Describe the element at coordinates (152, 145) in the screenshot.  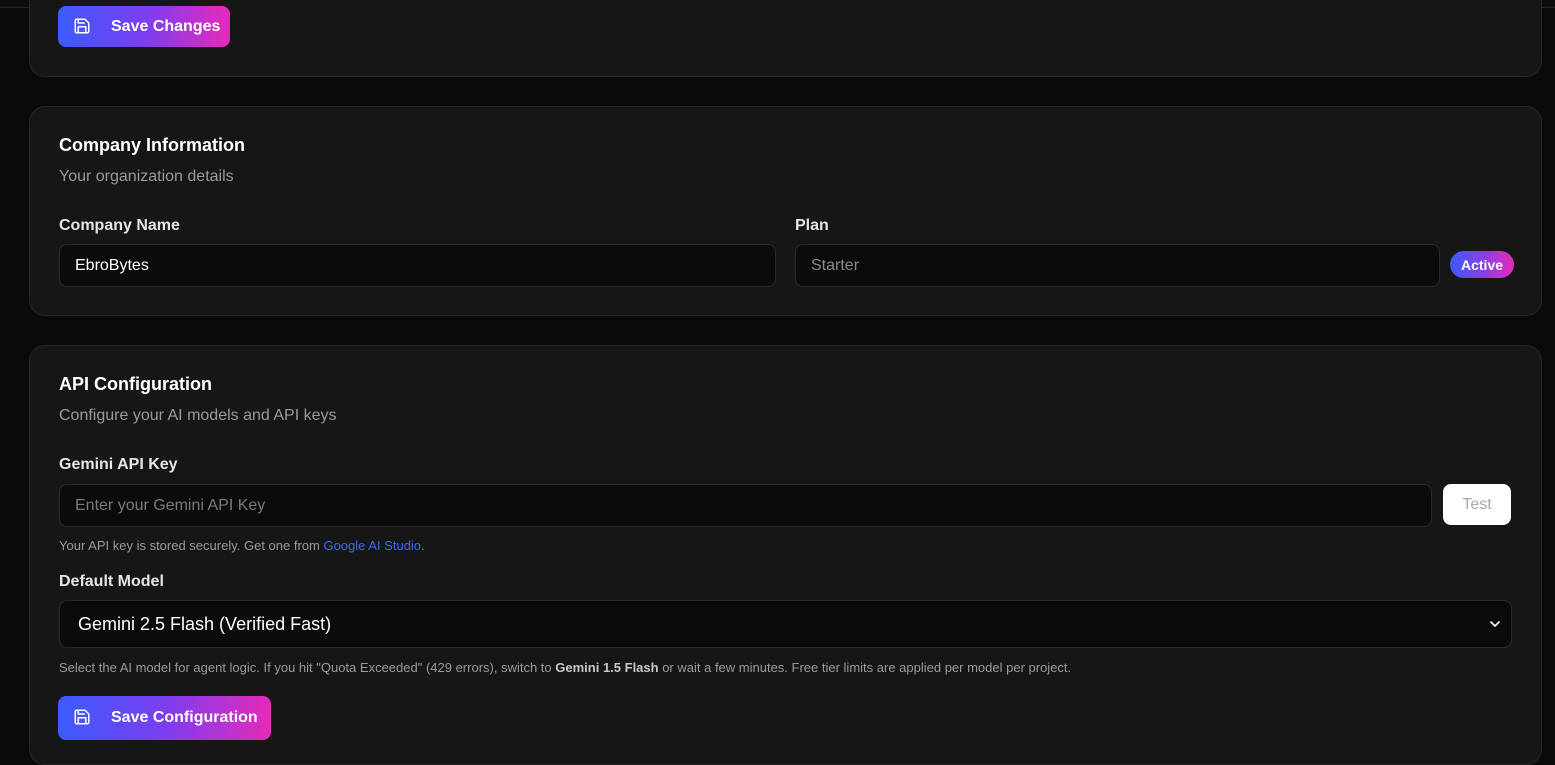
I see `company-card-title: Company Information` at that location.